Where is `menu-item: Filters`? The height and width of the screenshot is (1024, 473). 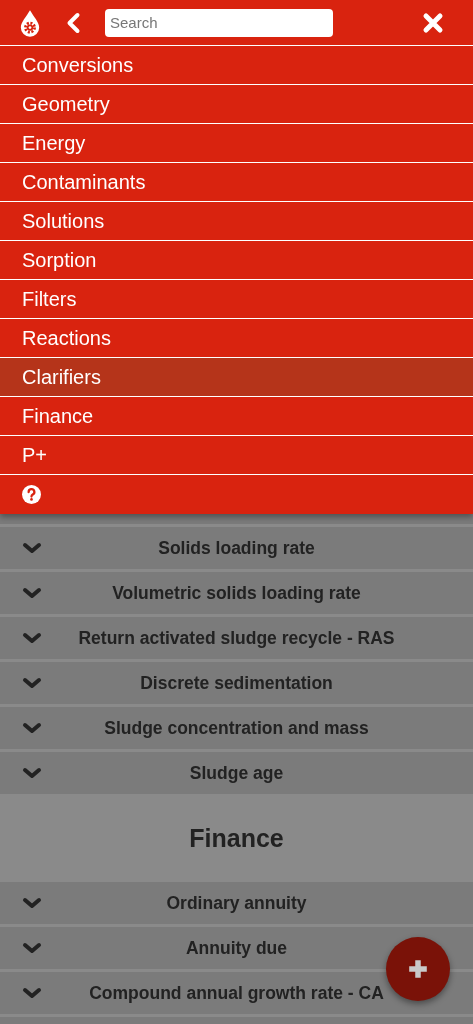
menu-item: Filters is located at coordinates (236, 299).